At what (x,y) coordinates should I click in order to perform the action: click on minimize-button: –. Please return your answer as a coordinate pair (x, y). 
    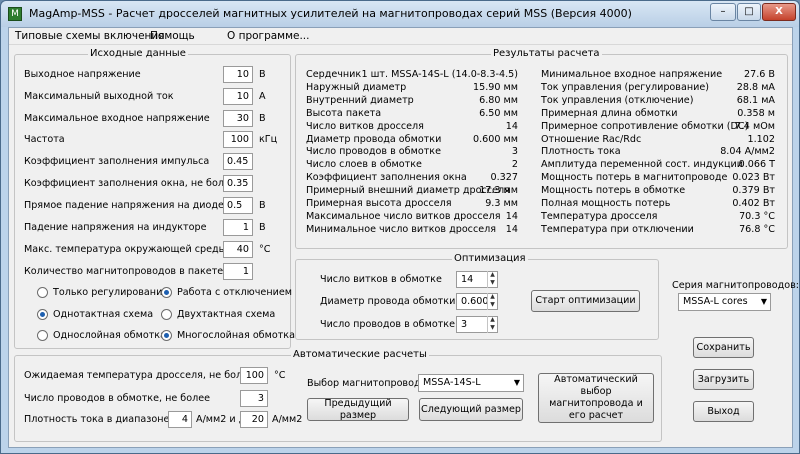
    Looking at the image, I should click on (723, 12).